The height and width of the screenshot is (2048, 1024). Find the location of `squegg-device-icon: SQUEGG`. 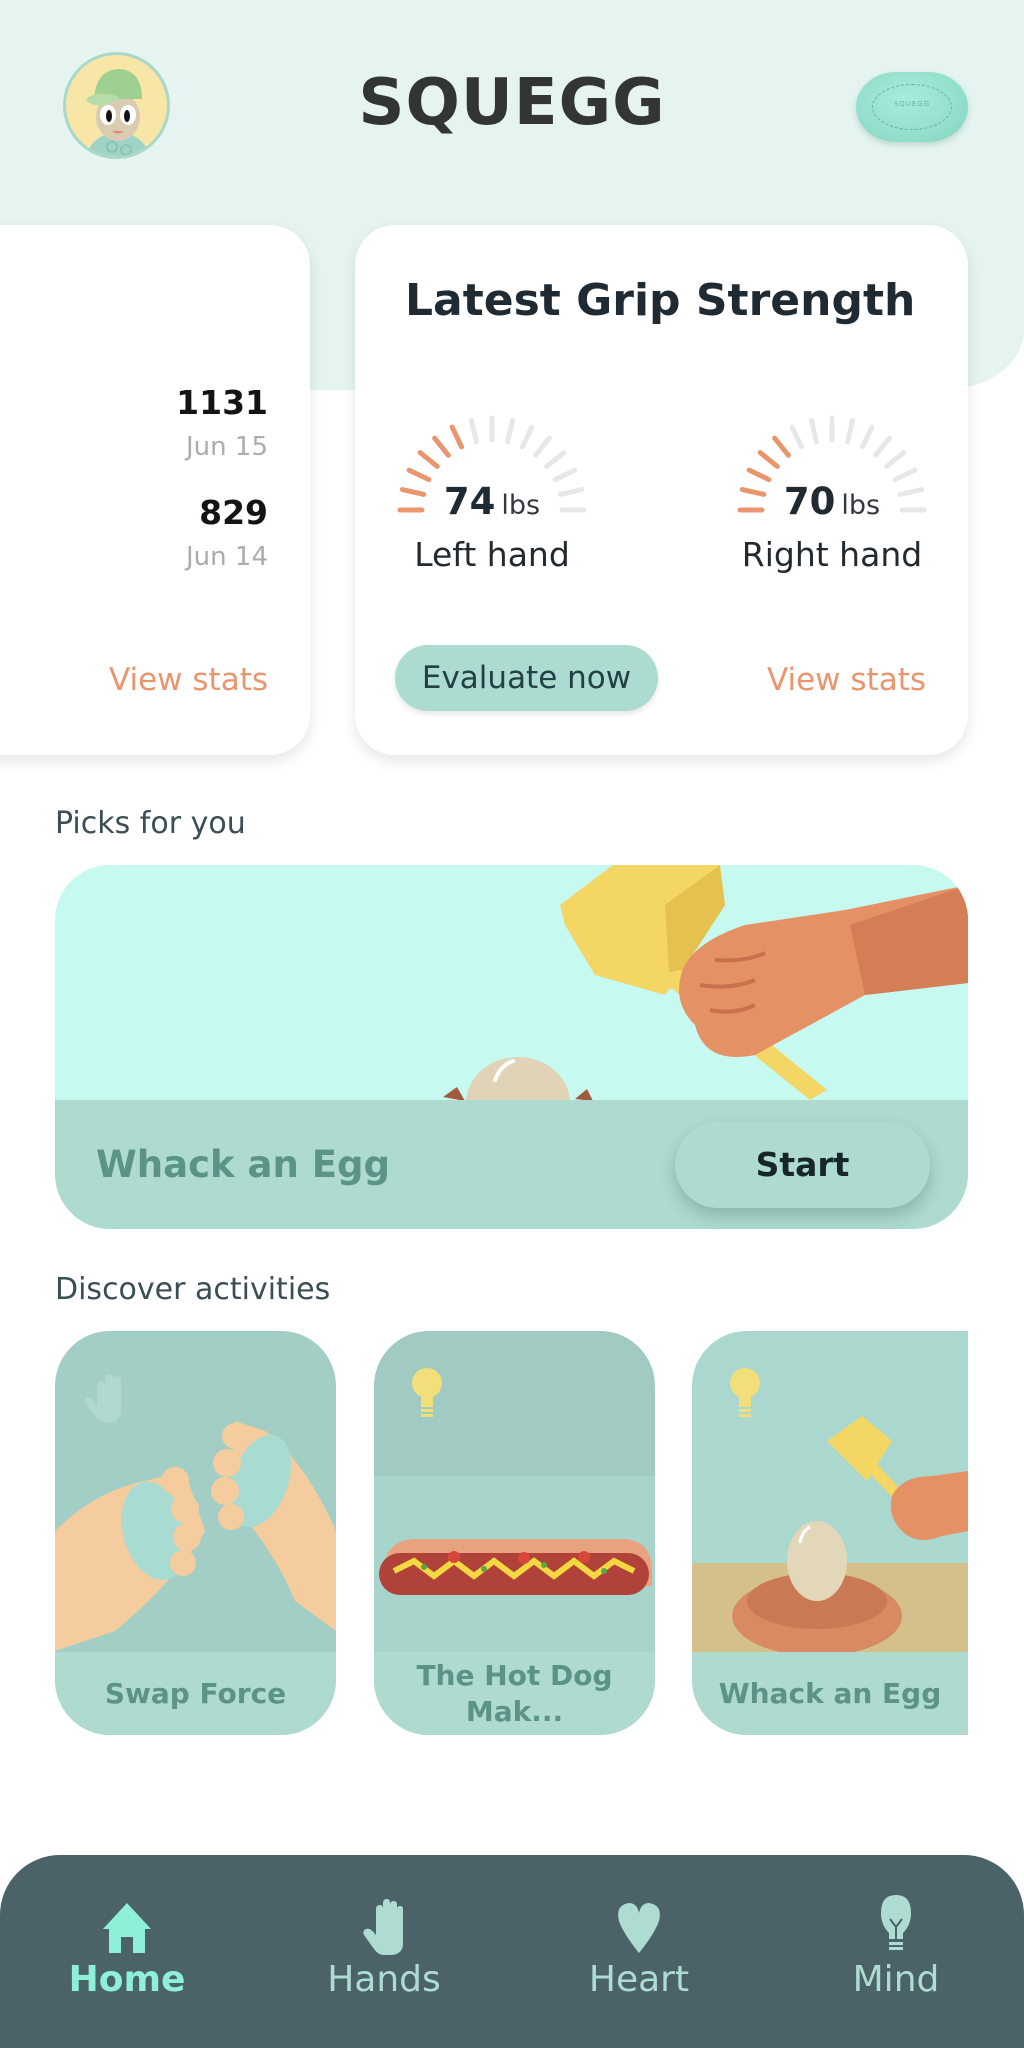

squegg-device-icon: SQUEGG is located at coordinates (912, 107).